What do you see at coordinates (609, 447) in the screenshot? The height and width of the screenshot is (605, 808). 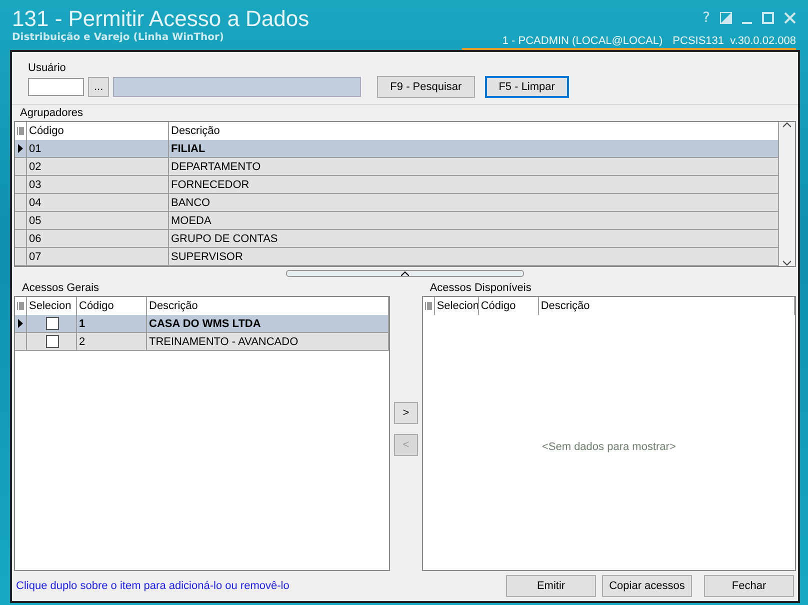 I see `empty-message: <Sem dados para mostrar>` at bounding box center [609, 447].